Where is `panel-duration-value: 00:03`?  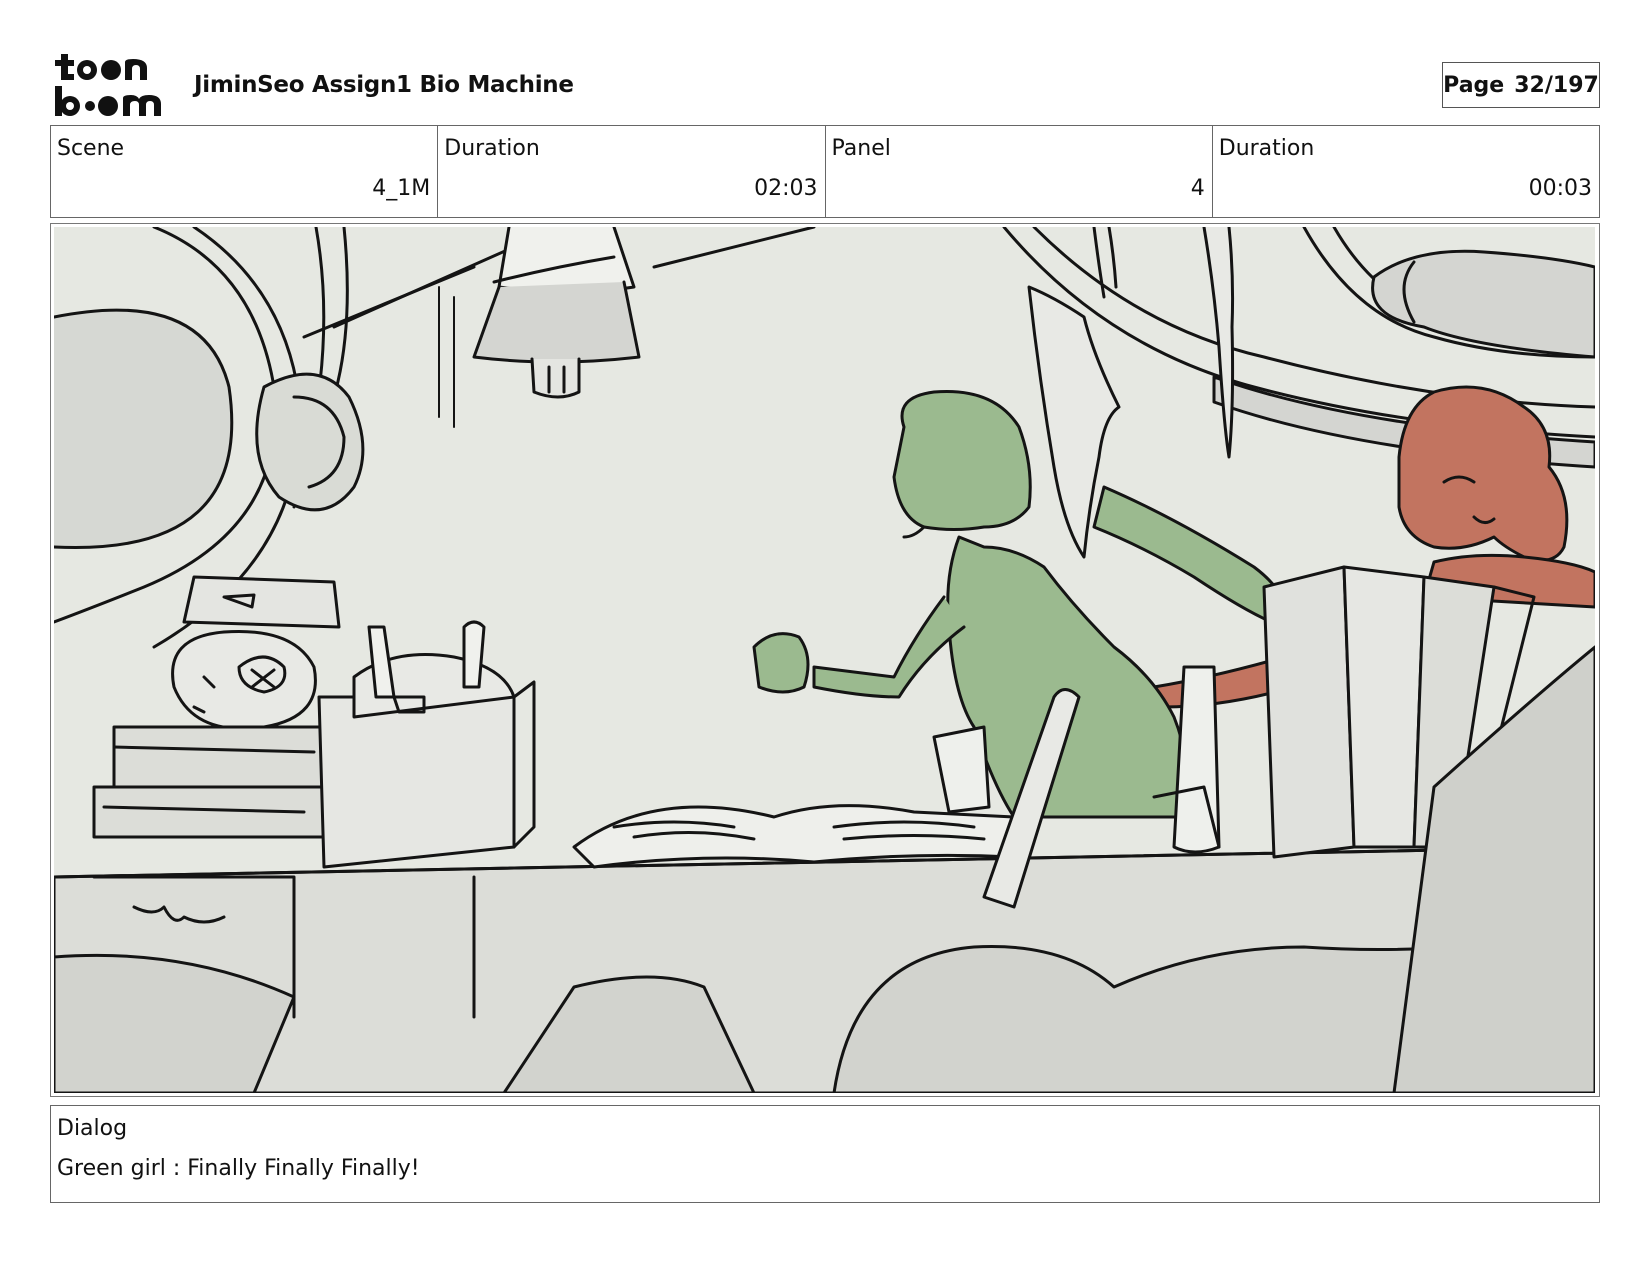
panel-duration-value: 00:03 is located at coordinates (1560, 188).